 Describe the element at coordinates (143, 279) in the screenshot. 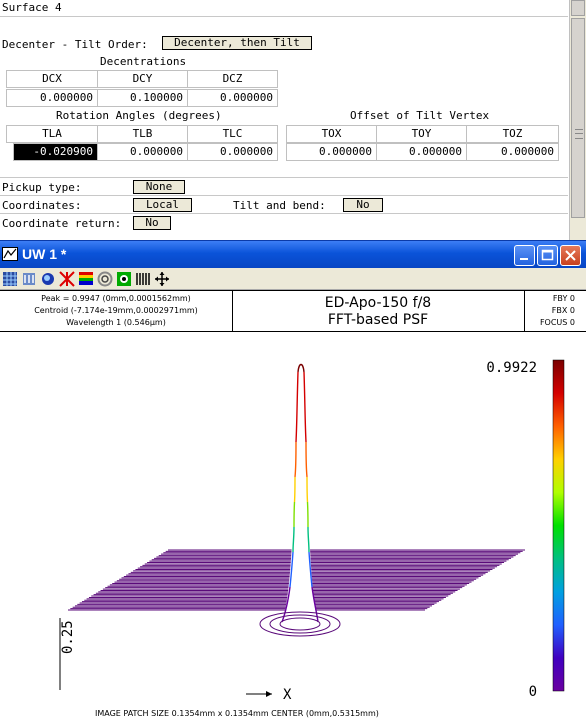

I see `bars-icon` at that location.